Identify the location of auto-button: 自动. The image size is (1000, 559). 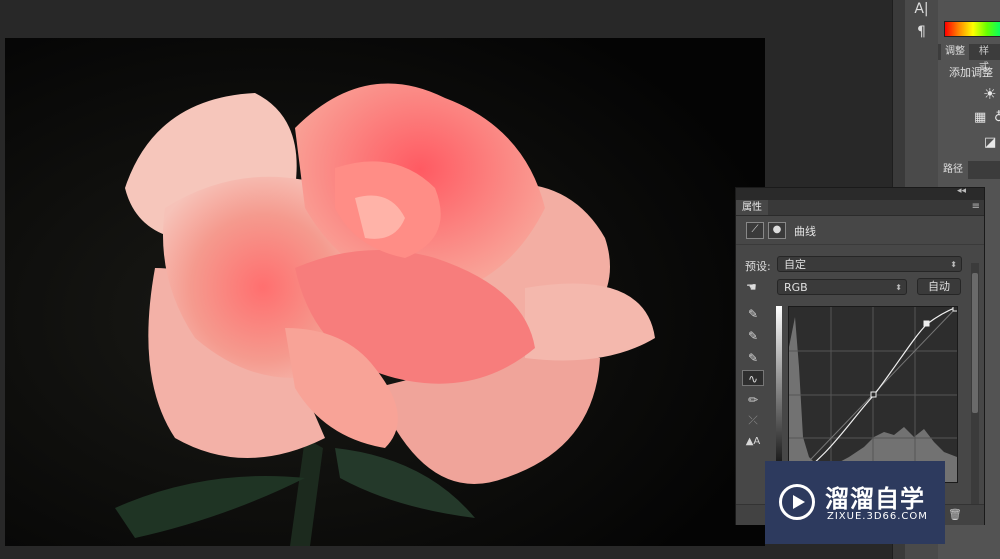
(939, 286).